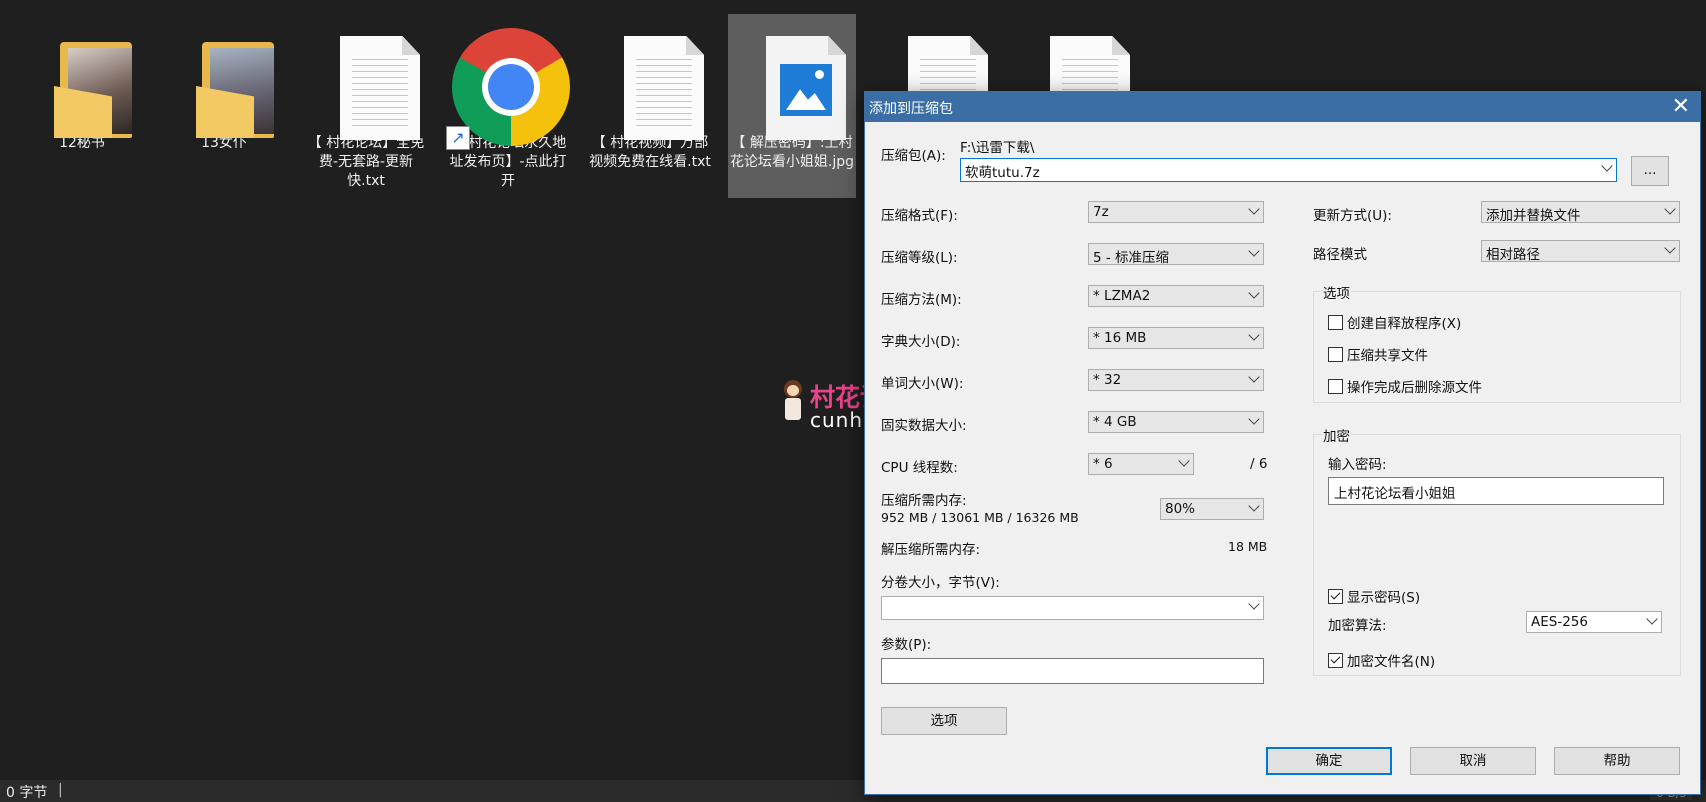  I want to click on word-select: * 32, so click(1176, 380).